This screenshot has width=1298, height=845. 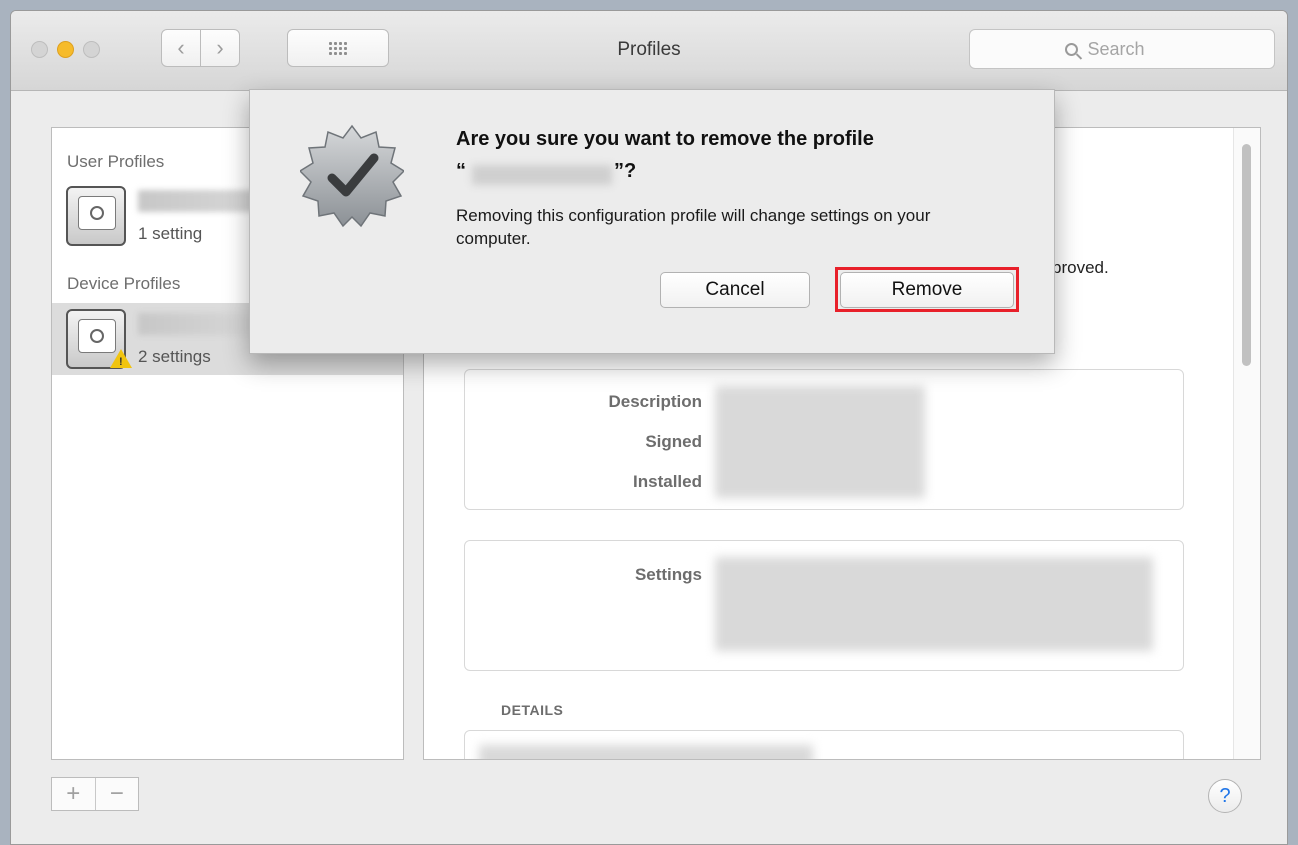 I want to click on search-icon, so click(x=1071, y=49).